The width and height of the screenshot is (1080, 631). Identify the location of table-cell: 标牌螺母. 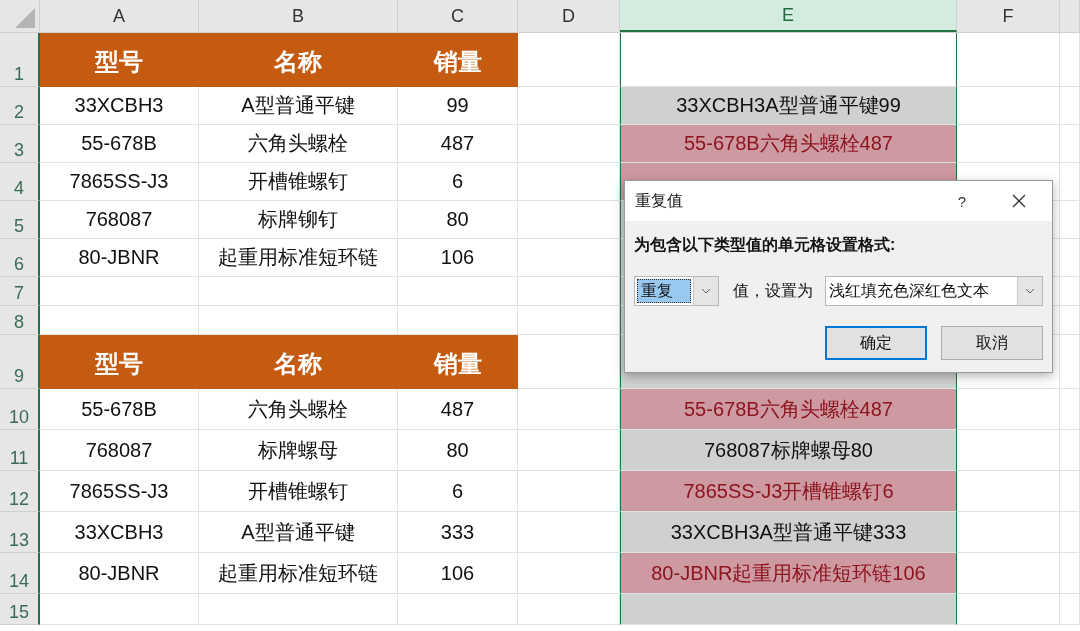
(298, 450).